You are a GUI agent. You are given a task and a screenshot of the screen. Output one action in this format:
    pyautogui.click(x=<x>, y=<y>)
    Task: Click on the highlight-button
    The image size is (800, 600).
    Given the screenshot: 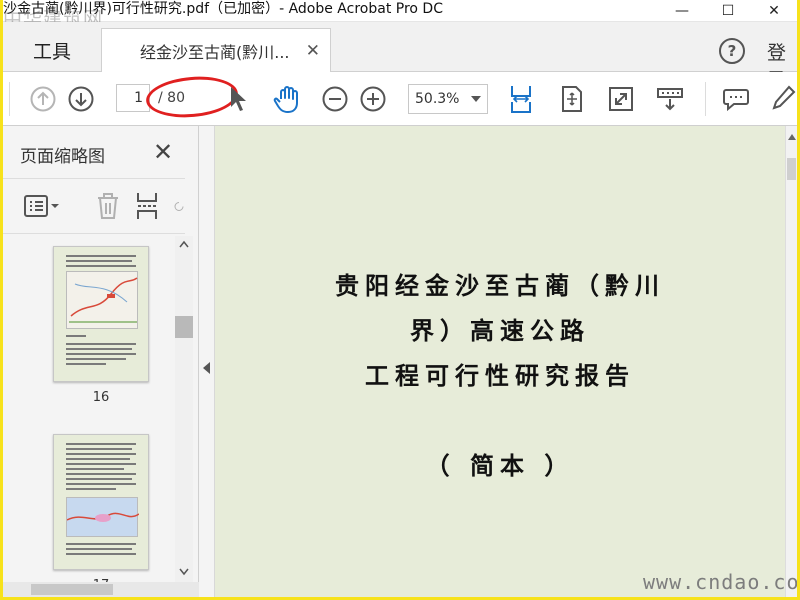 What is the action you would take?
    pyautogui.click(x=783, y=99)
    